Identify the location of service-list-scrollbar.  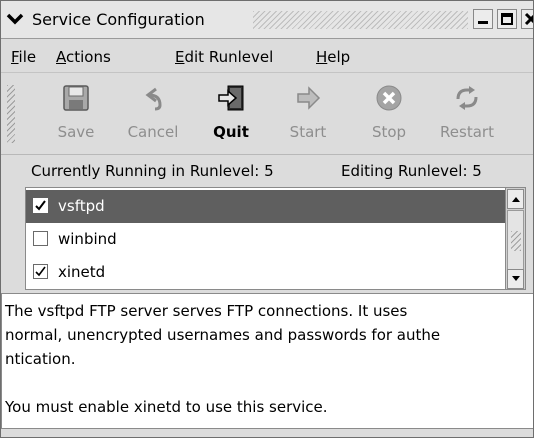
(516, 238).